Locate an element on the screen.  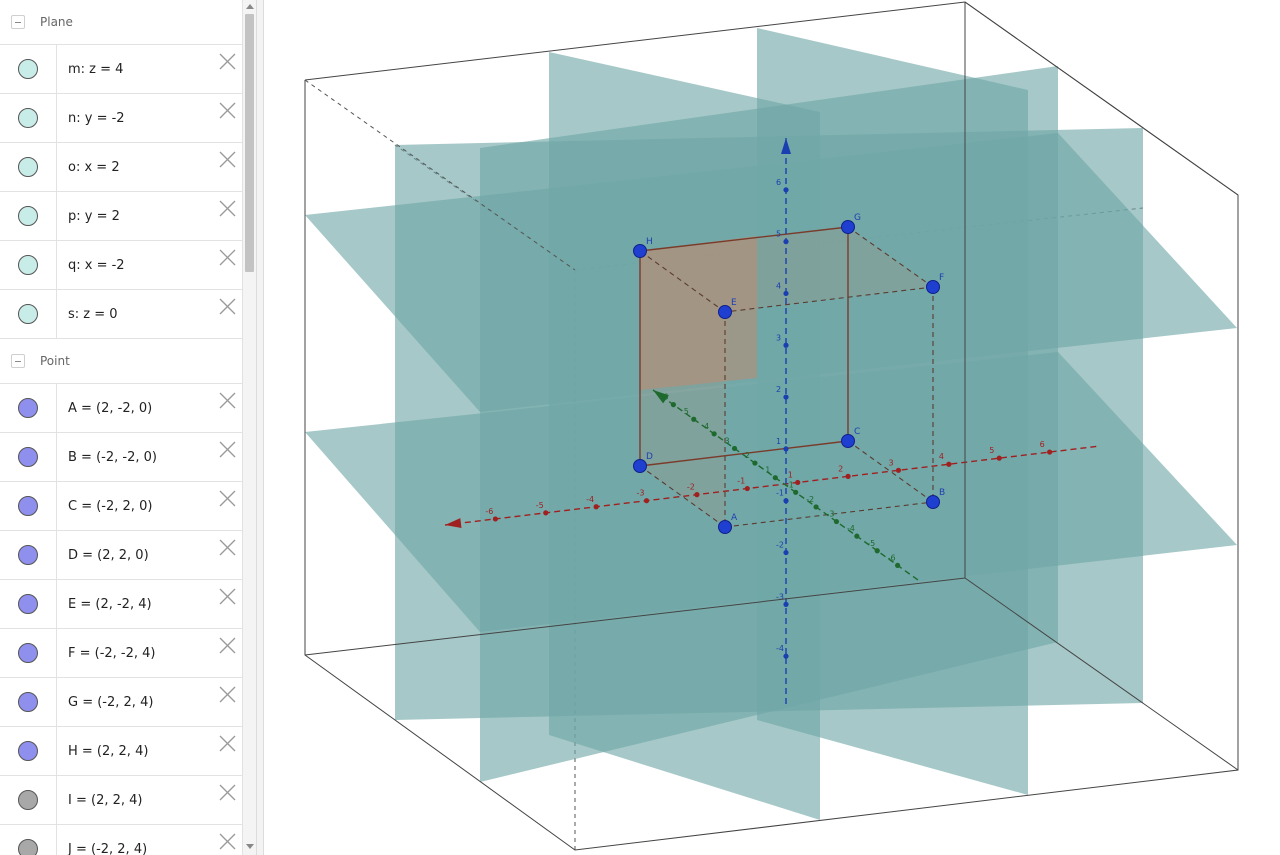
algebra-item: p: y = 2 is located at coordinates (121, 216).